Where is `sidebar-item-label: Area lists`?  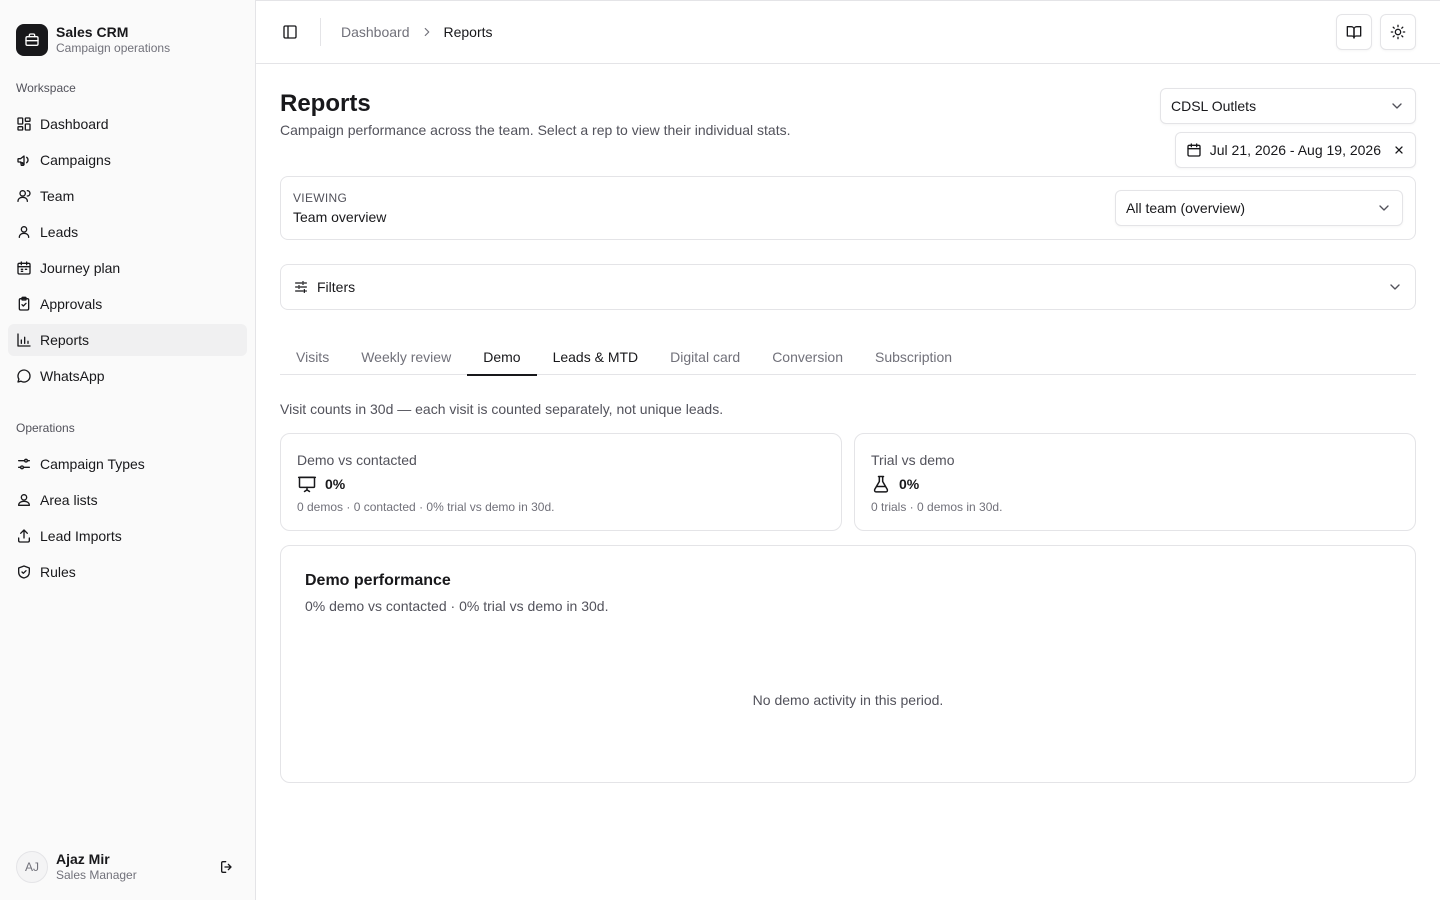 sidebar-item-label: Area lists is located at coordinates (69, 500).